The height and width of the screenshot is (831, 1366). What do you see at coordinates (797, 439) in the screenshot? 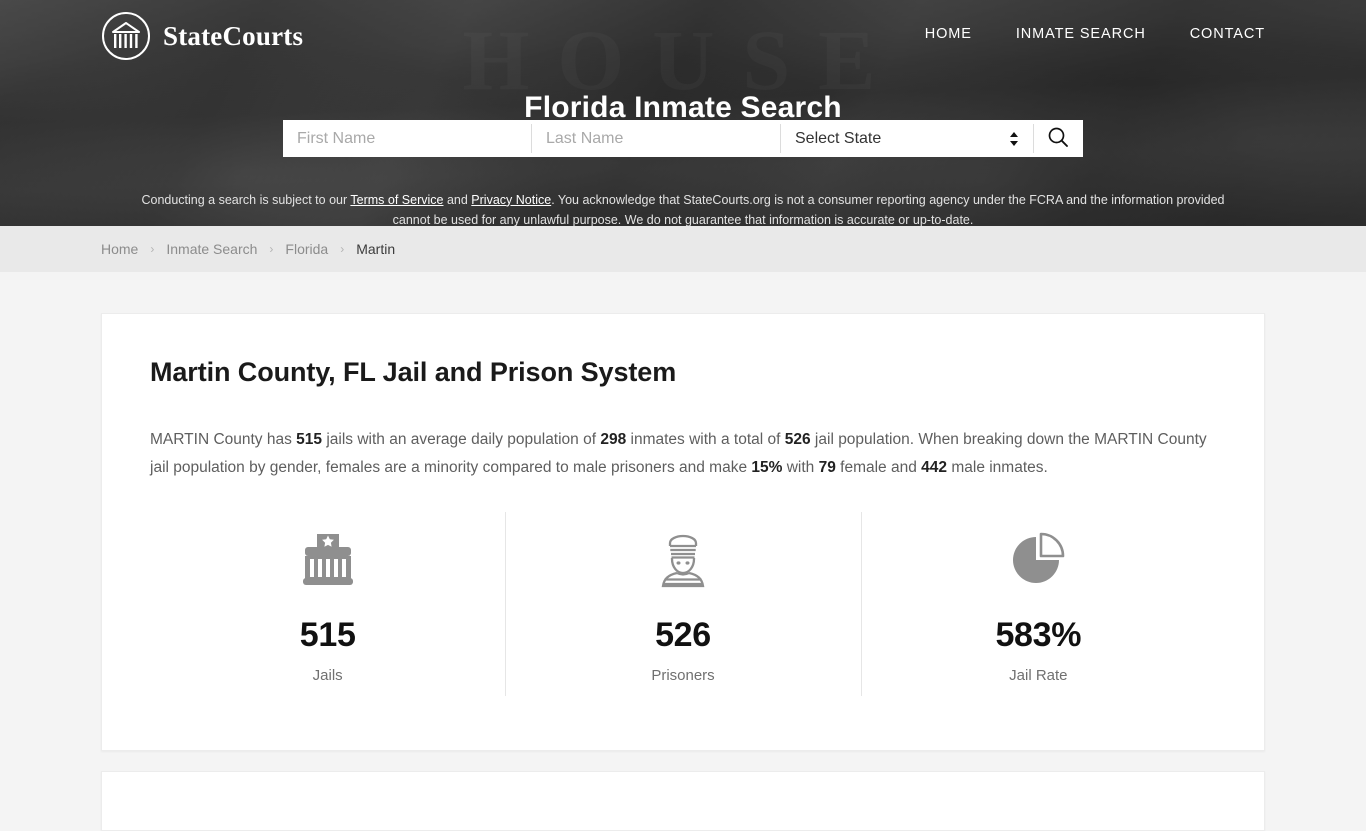
I see `summary-total-population: 526` at bounding box center [797, 439].